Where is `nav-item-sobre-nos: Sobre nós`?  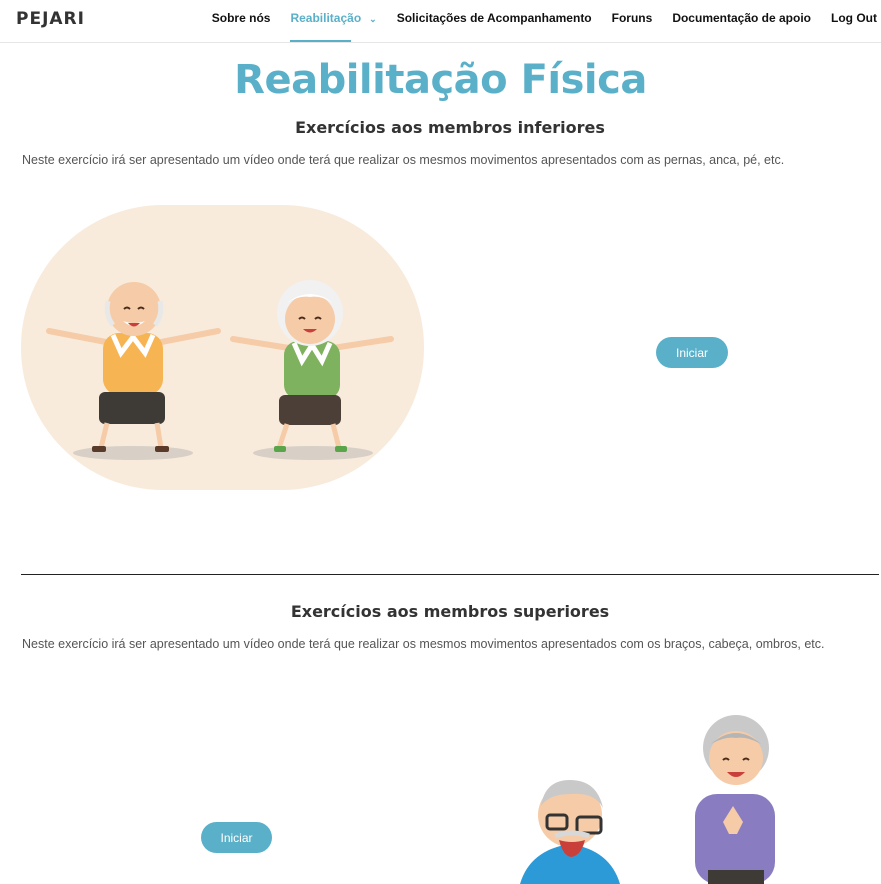
nav-item-sobre-nos: Sobre nós is located at coordinates (241, 21).